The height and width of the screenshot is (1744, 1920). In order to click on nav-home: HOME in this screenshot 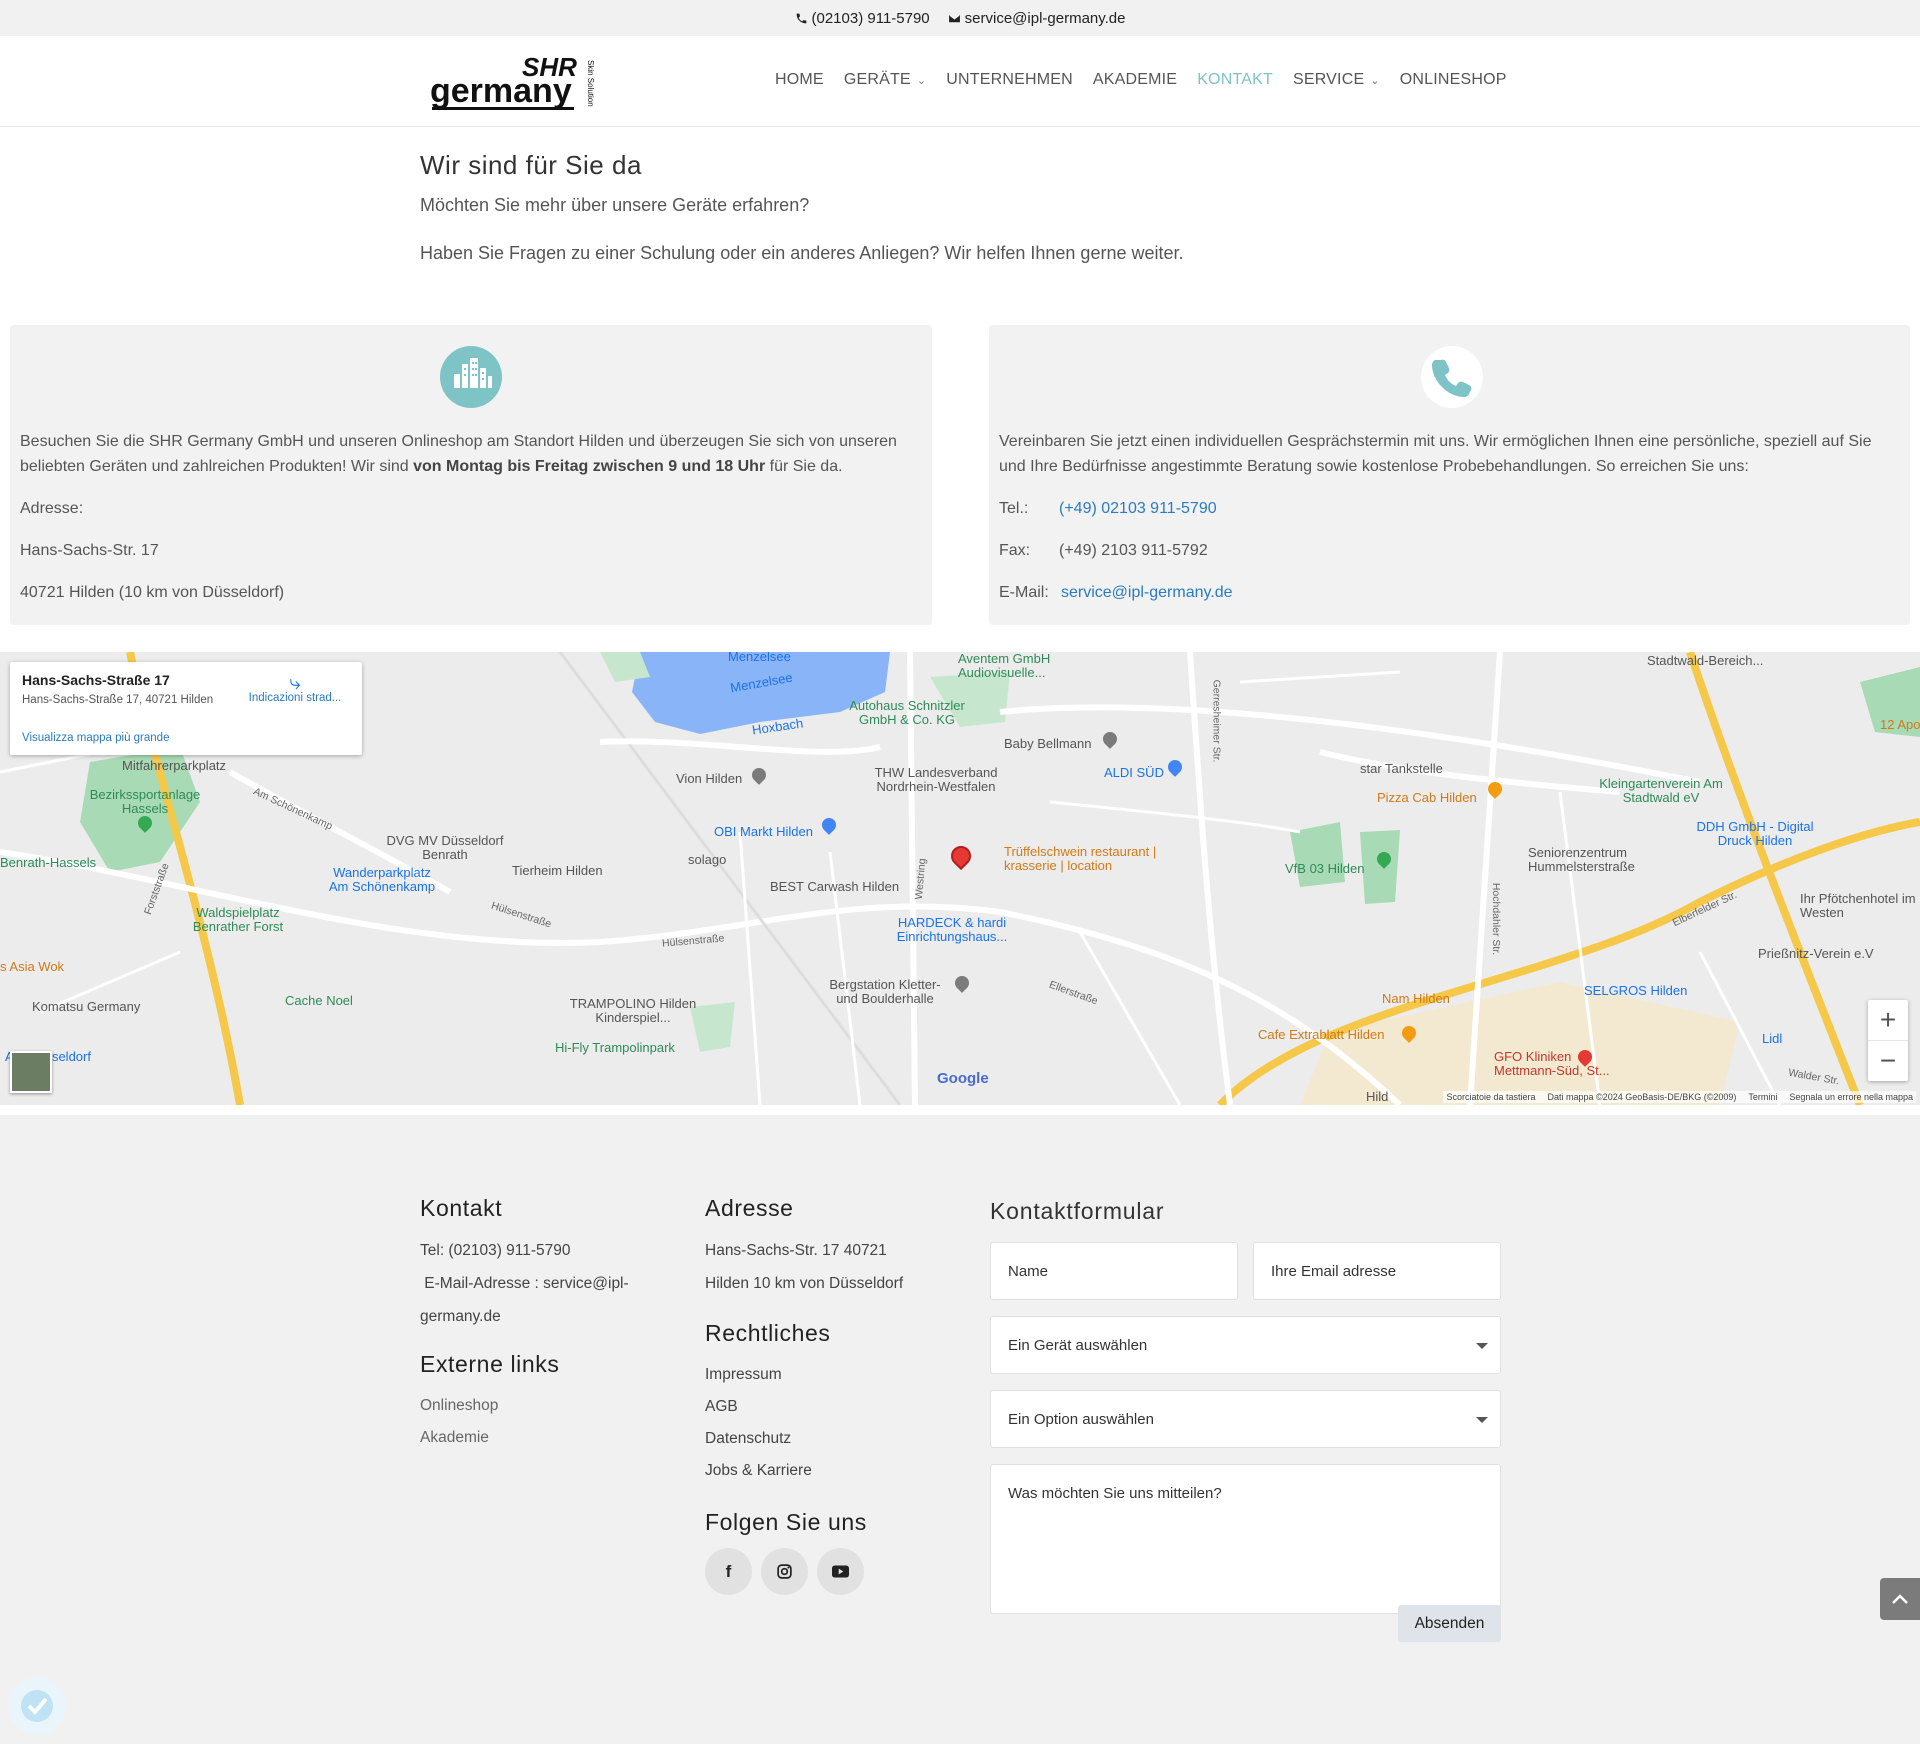, I will do `click(799, 80)`.